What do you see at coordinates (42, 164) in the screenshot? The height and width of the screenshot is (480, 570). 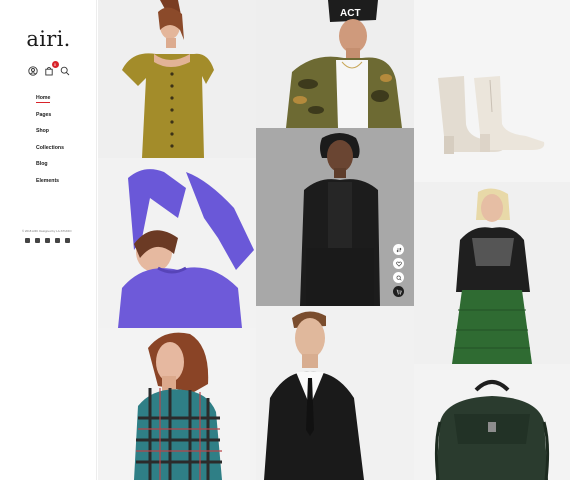 I see `nav-item-label: Blog` at bounding box center [42, 164].